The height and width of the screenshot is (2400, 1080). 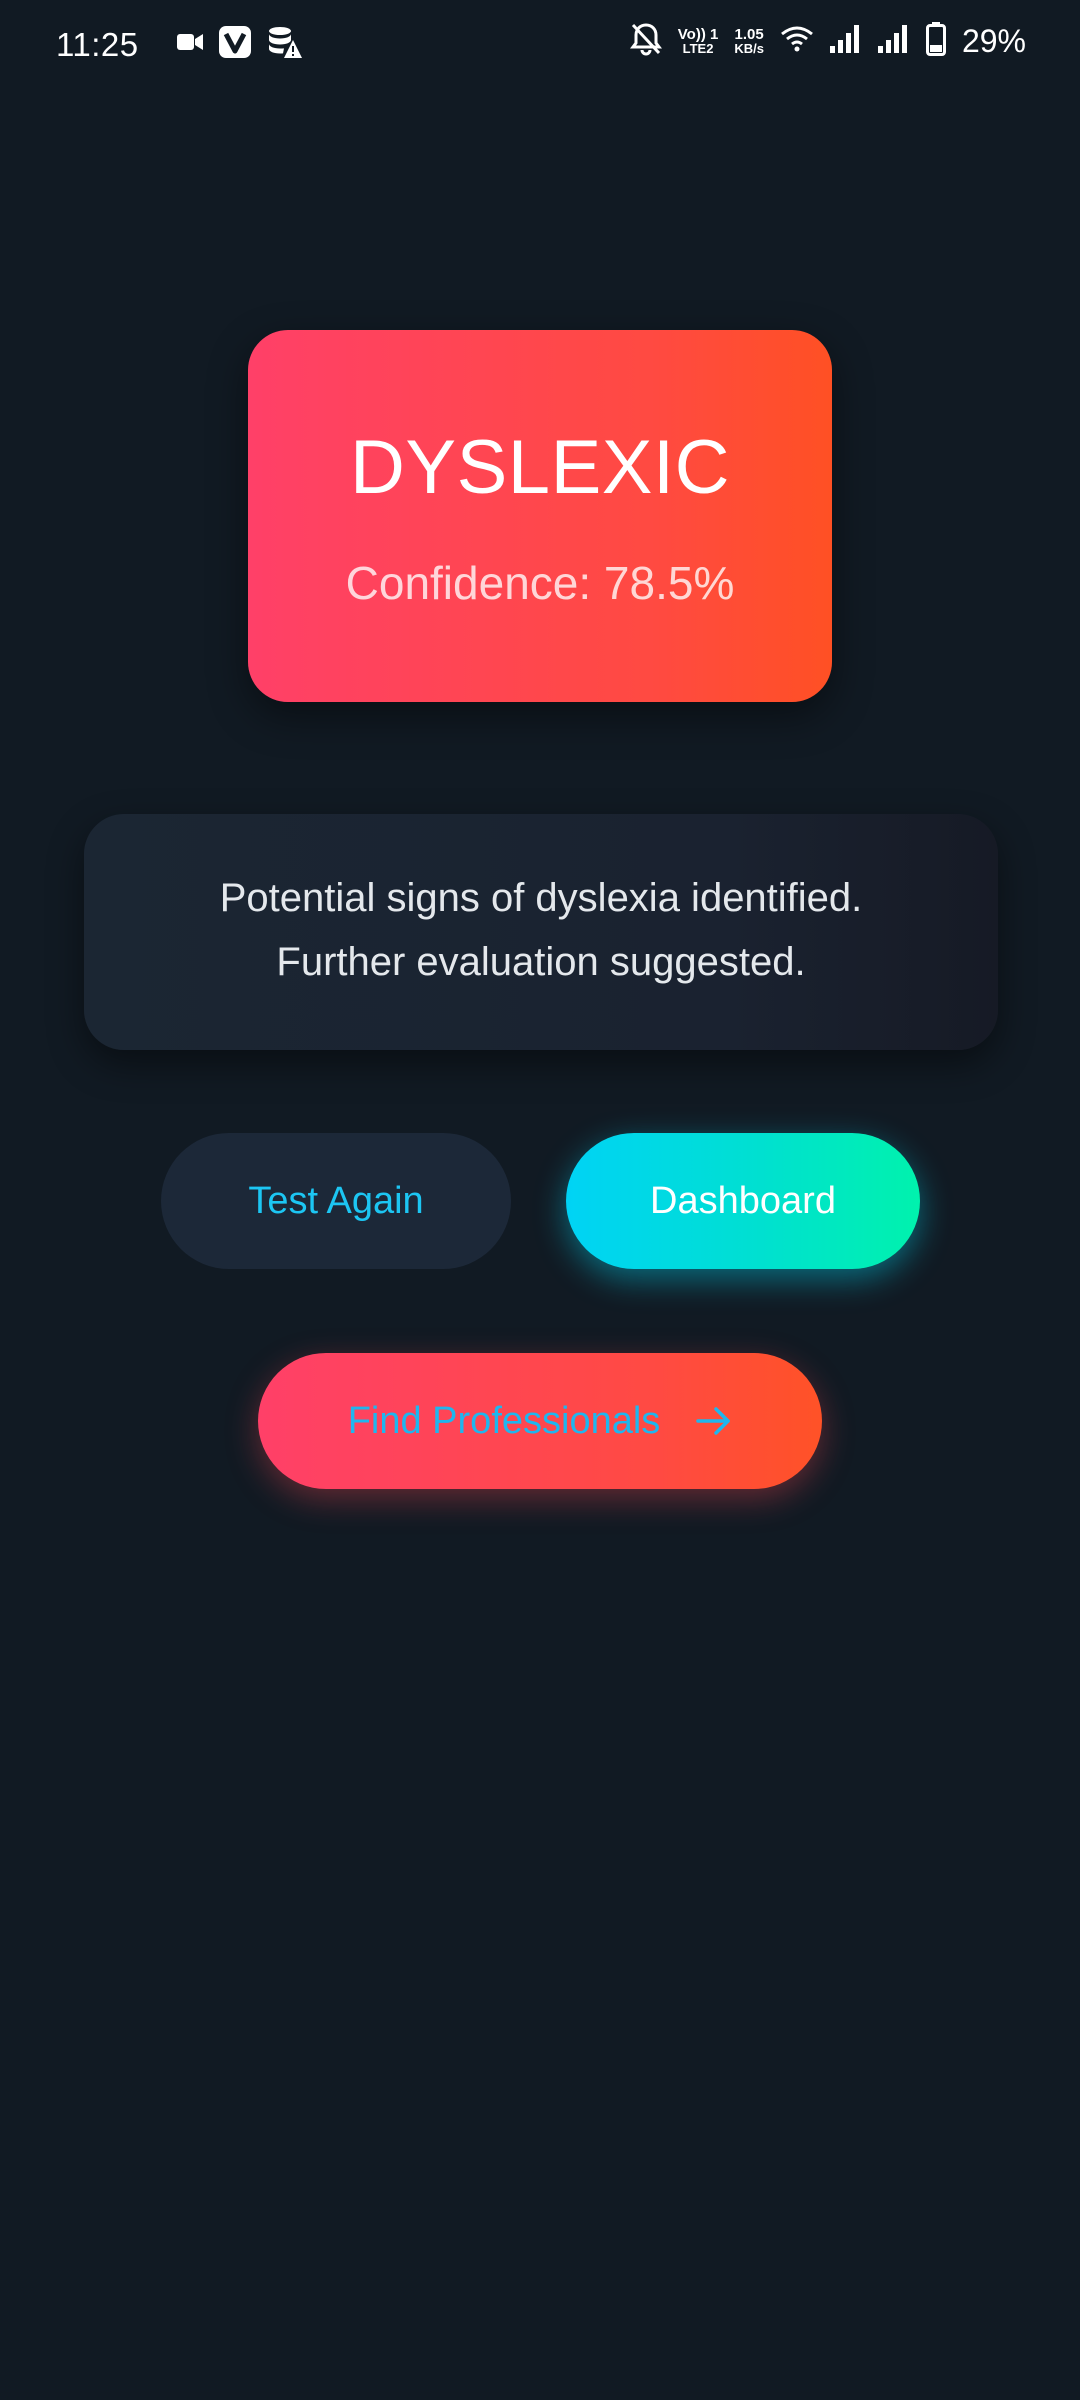 I want to click on lte2-label: LTE2, so click(x=698, y=48).